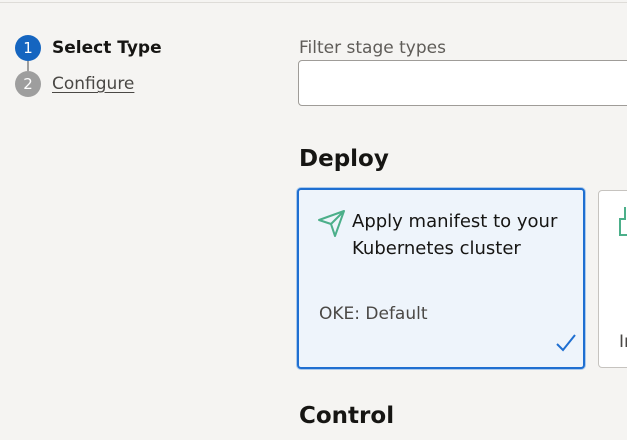  What do you see at coordinates (623, 221) in the screenshot?
I see `cube-icon` at bounding box center [623, 221].